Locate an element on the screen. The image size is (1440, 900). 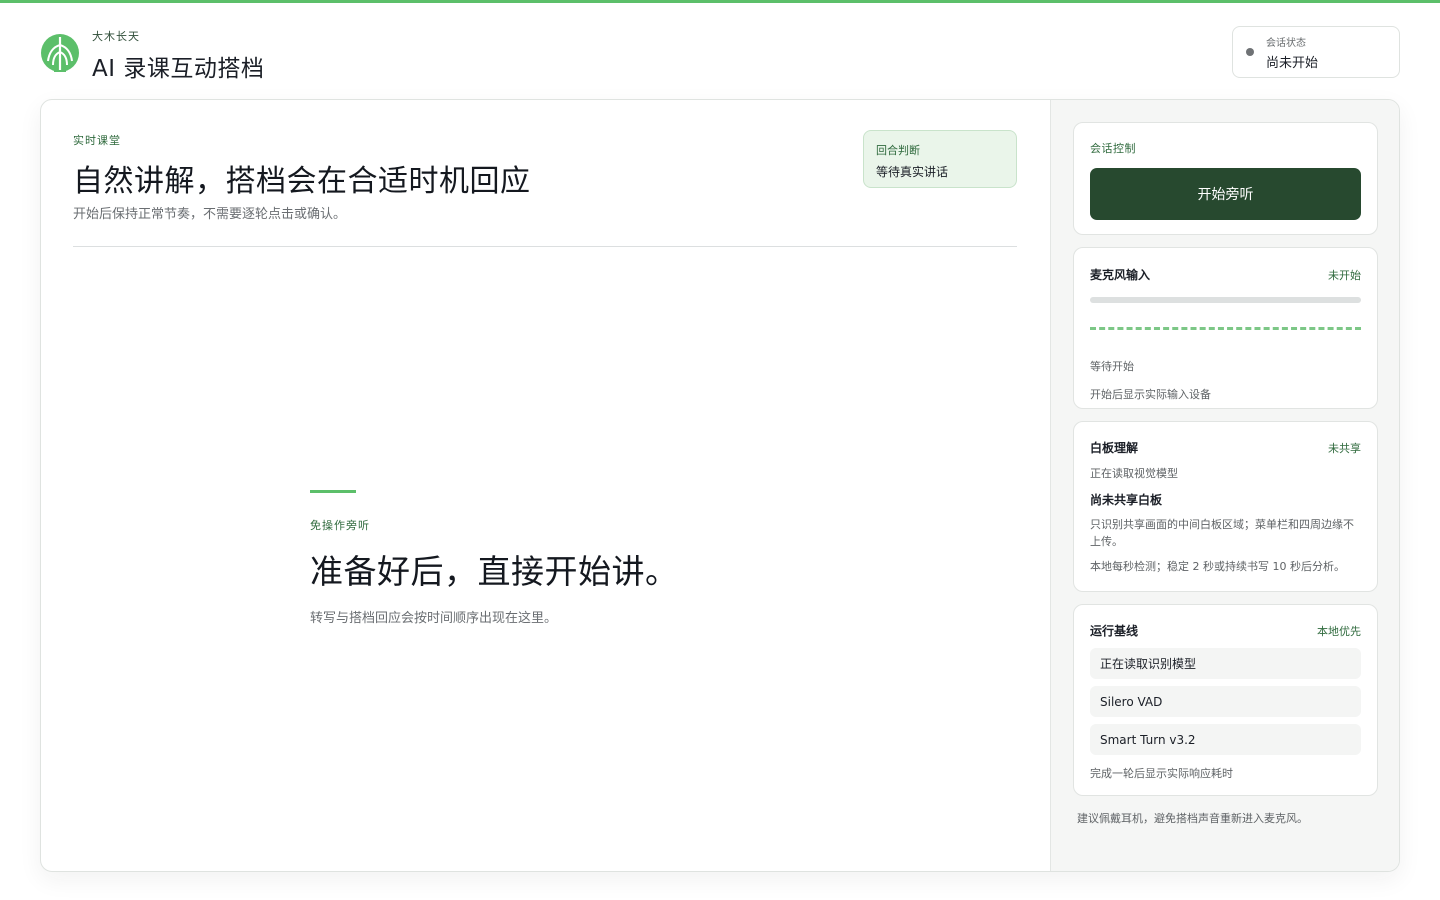
empty-eyebrow: 免操作旁听 is located at coordinates (340, 525).